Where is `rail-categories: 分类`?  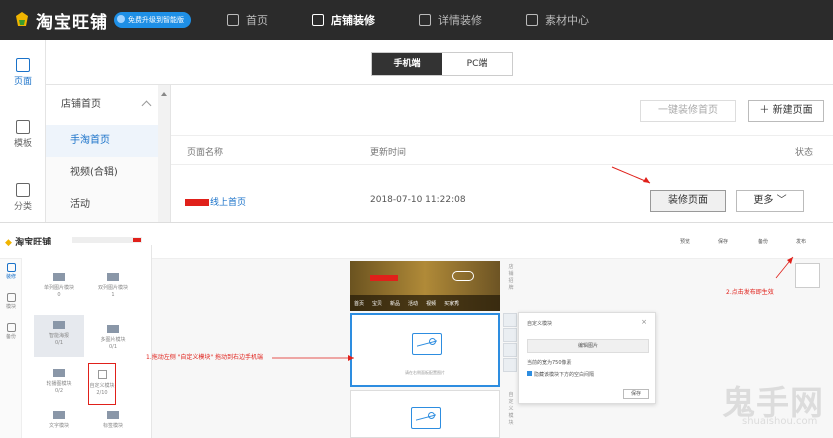
rail-categories: 分类 is located at coordinates (23, 197).